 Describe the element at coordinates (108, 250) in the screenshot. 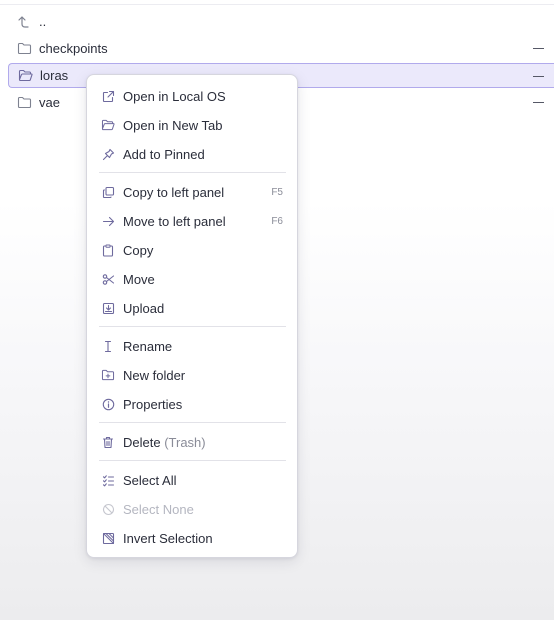

I see `clipboard-icon` at that location.